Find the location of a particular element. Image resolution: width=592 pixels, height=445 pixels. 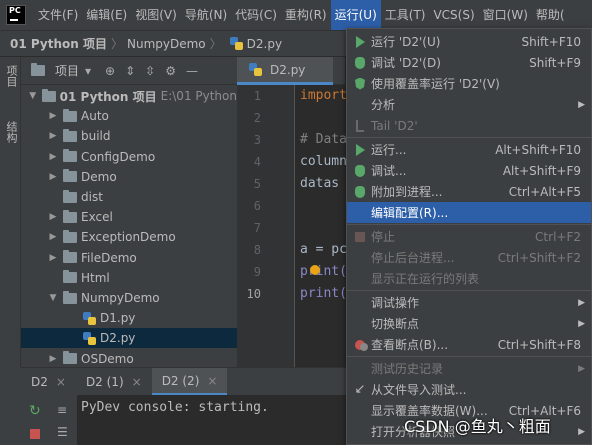

gear-icon: ⚙ is located at coordinates (170, 71).